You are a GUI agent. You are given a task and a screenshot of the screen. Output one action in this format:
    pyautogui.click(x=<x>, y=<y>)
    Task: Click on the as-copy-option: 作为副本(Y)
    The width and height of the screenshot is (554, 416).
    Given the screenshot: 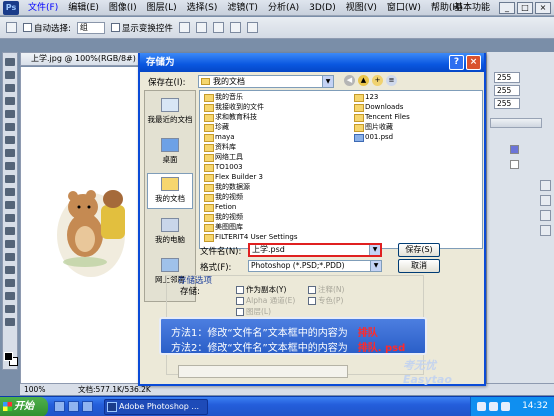 What is the action you would take?
    pyautogui.click(x=261, y=289)
    